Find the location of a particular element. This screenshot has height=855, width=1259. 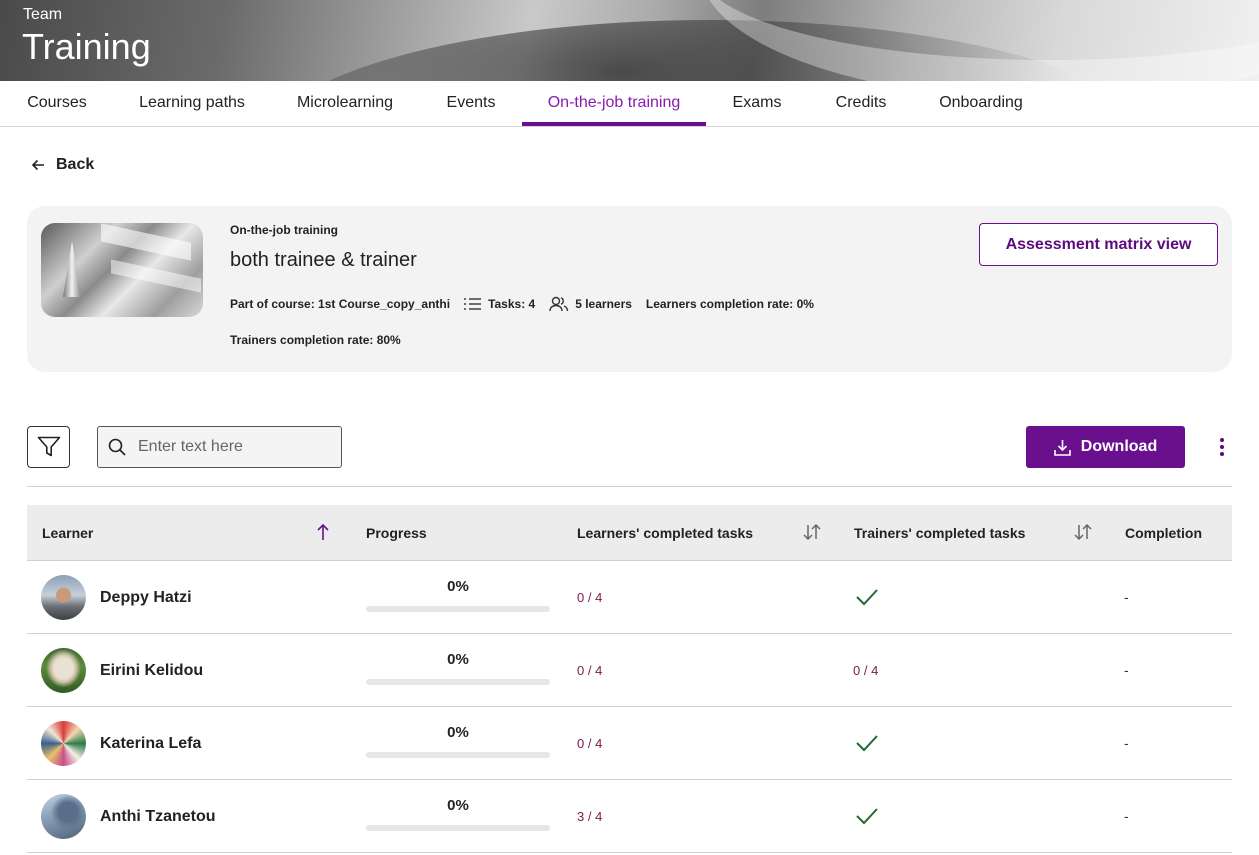

learner-name: Deppy Hatzi is located at coordinates (146, 597).